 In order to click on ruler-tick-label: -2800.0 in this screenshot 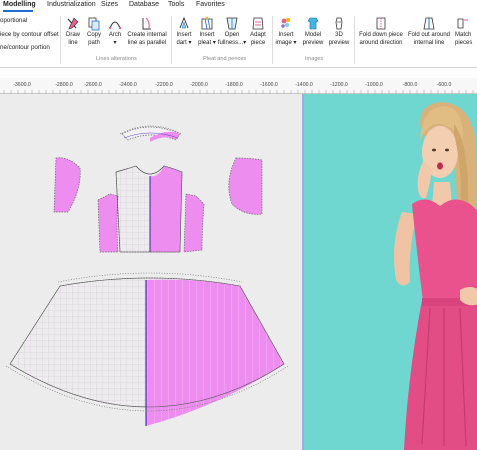, I will do `click(64, 85)`.